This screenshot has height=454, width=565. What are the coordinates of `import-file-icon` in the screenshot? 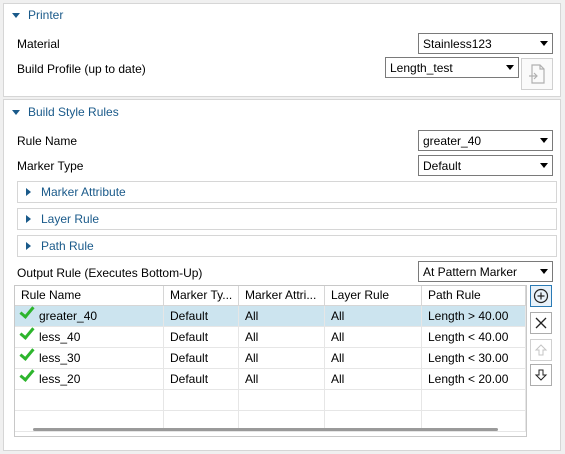 It's located at (537, 74).